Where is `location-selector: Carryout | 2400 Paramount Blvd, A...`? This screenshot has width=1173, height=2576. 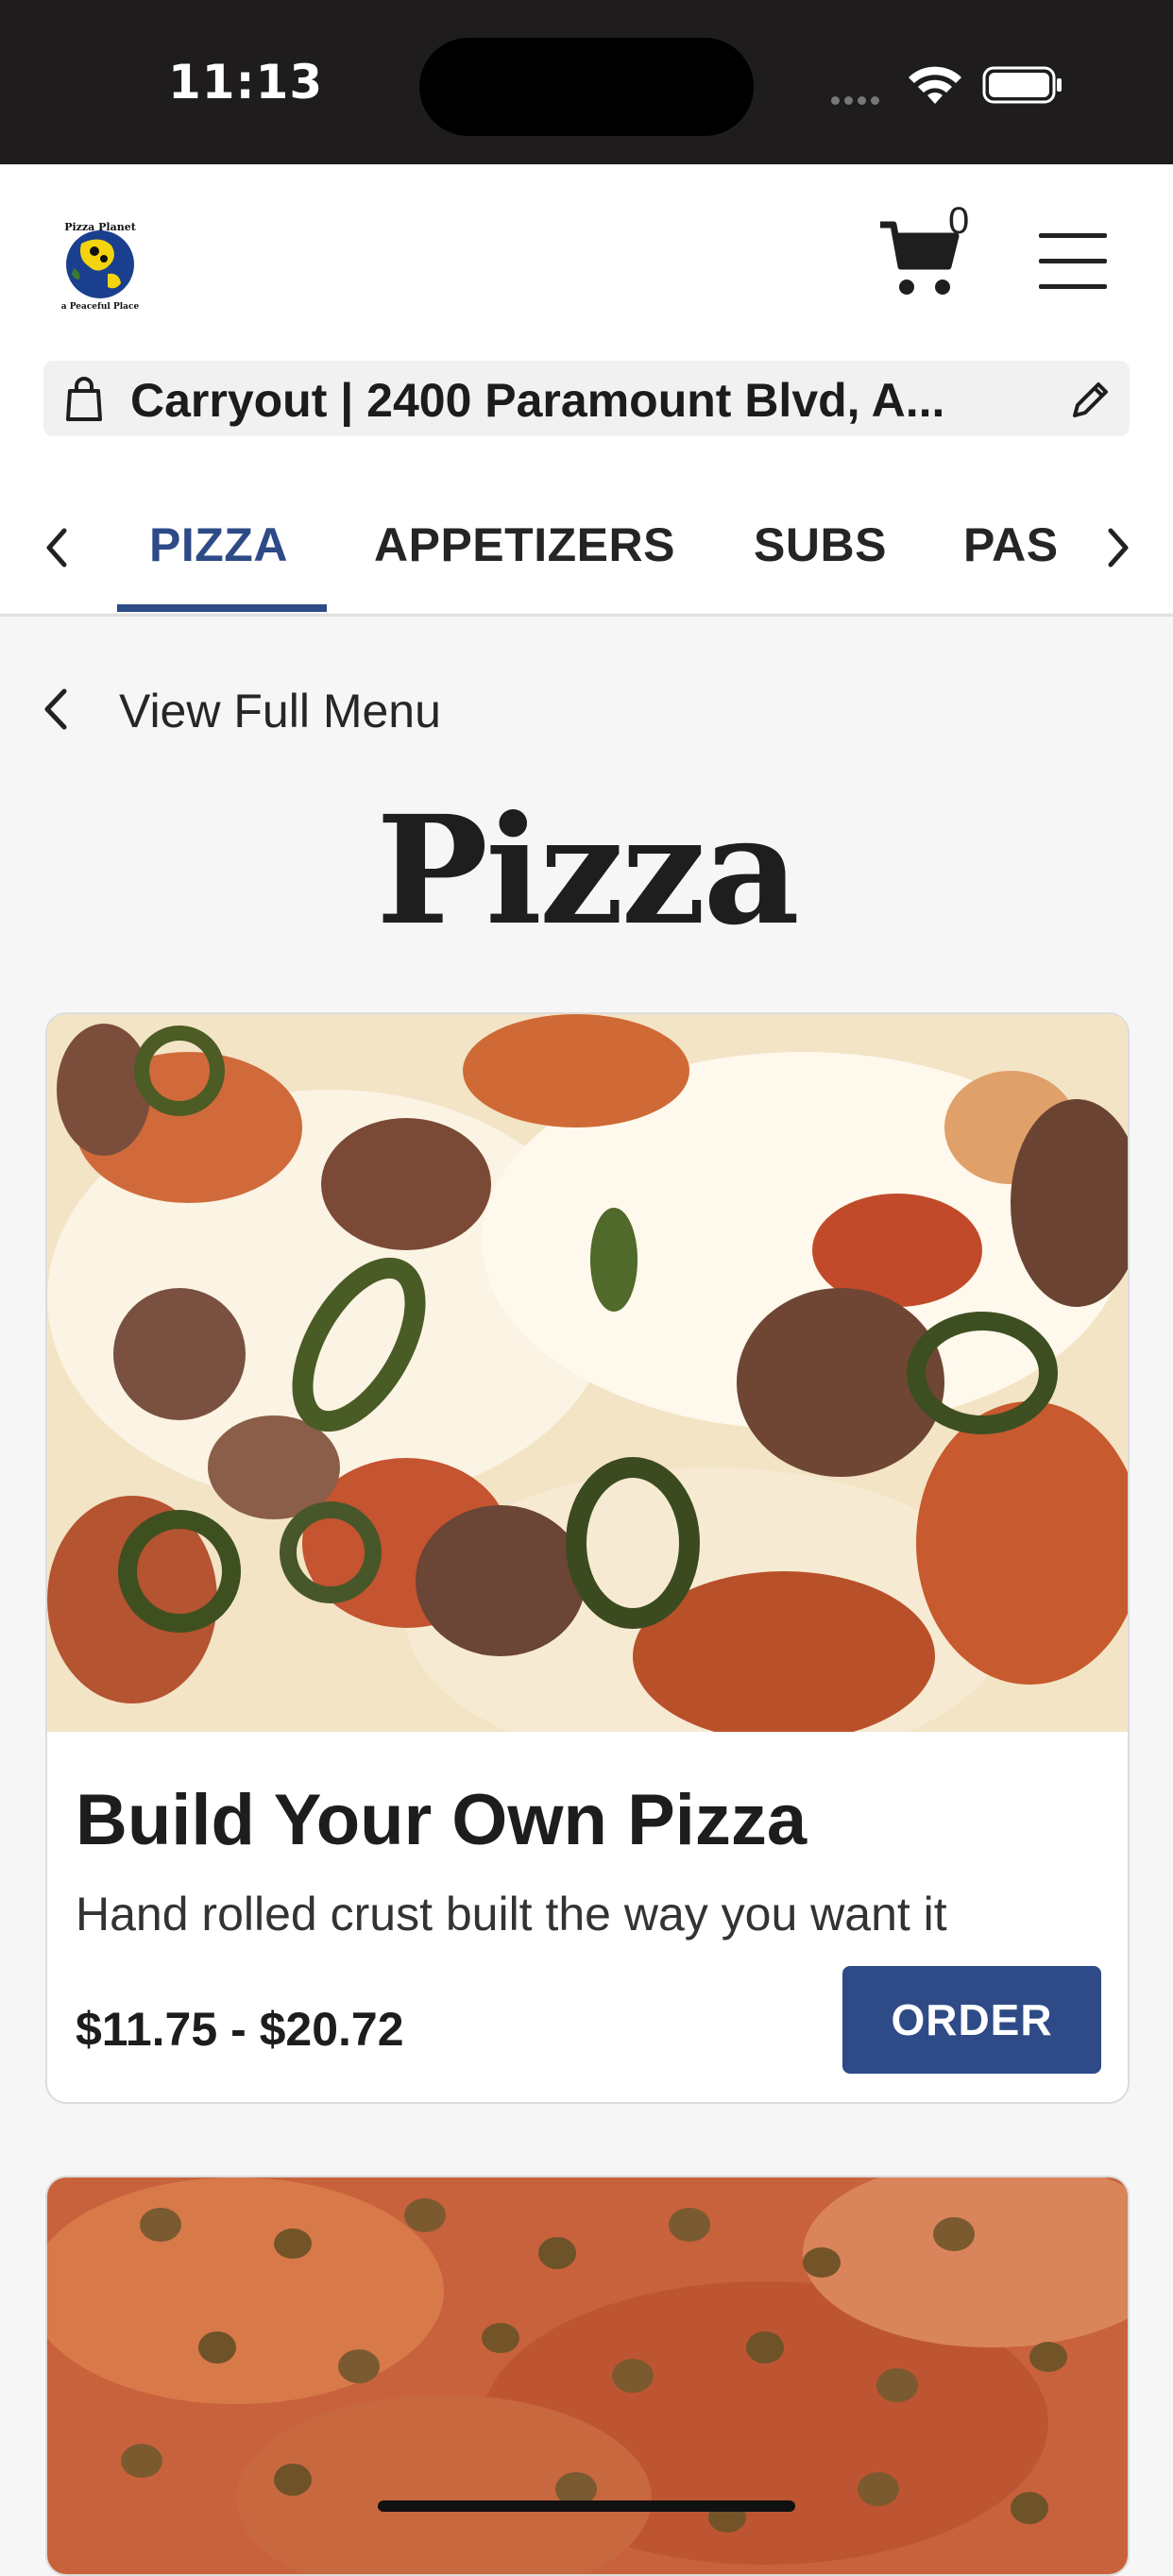
location-selector: Carryout | 2400 Paramount Blvd, A... is located at coordinates (586, 398).